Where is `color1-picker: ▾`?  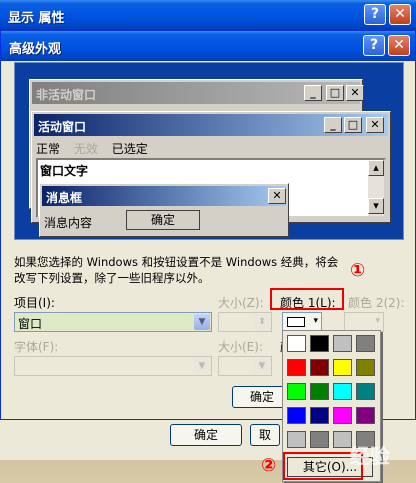
color1-picker: ▾ is located at coordinates (302, 322).